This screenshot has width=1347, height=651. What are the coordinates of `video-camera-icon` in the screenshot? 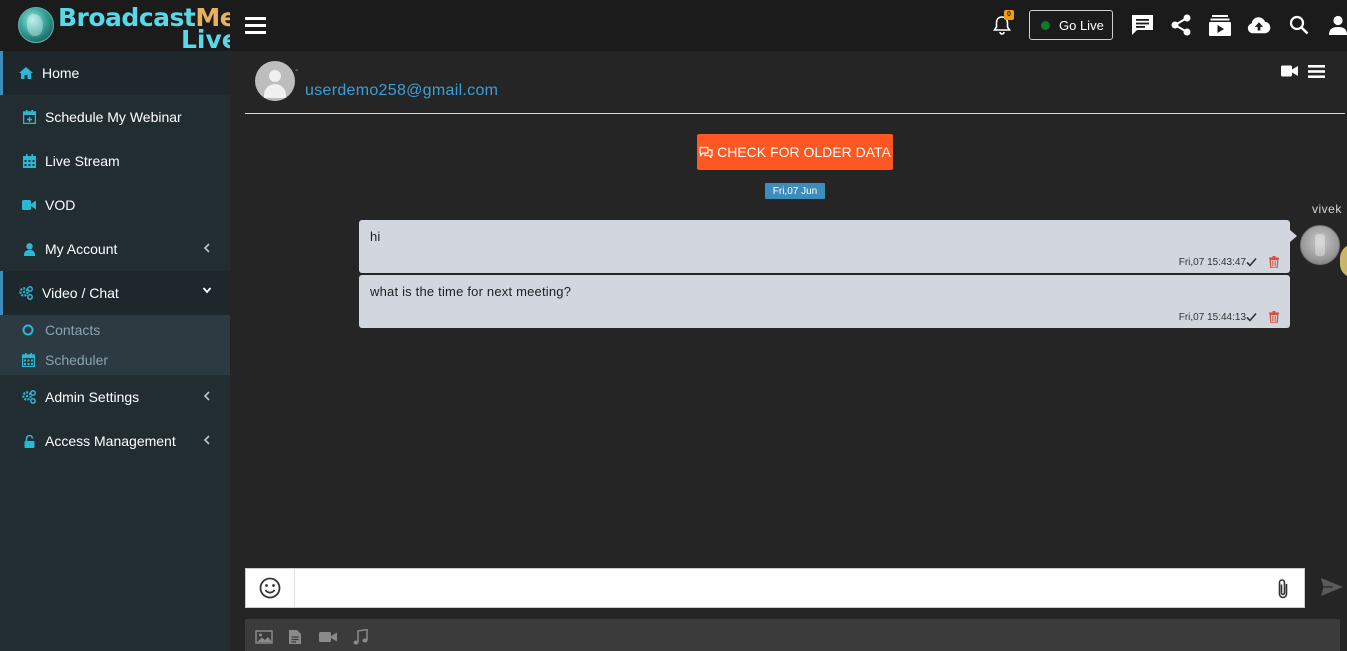 It's located at (29, 205).